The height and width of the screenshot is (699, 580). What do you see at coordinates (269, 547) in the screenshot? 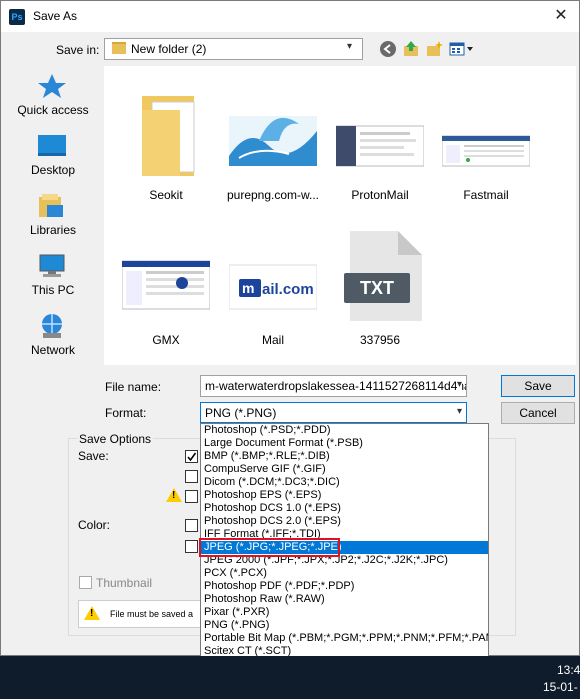
I see `jpeg-option-highlight-box` at bounding box center [269, 547].